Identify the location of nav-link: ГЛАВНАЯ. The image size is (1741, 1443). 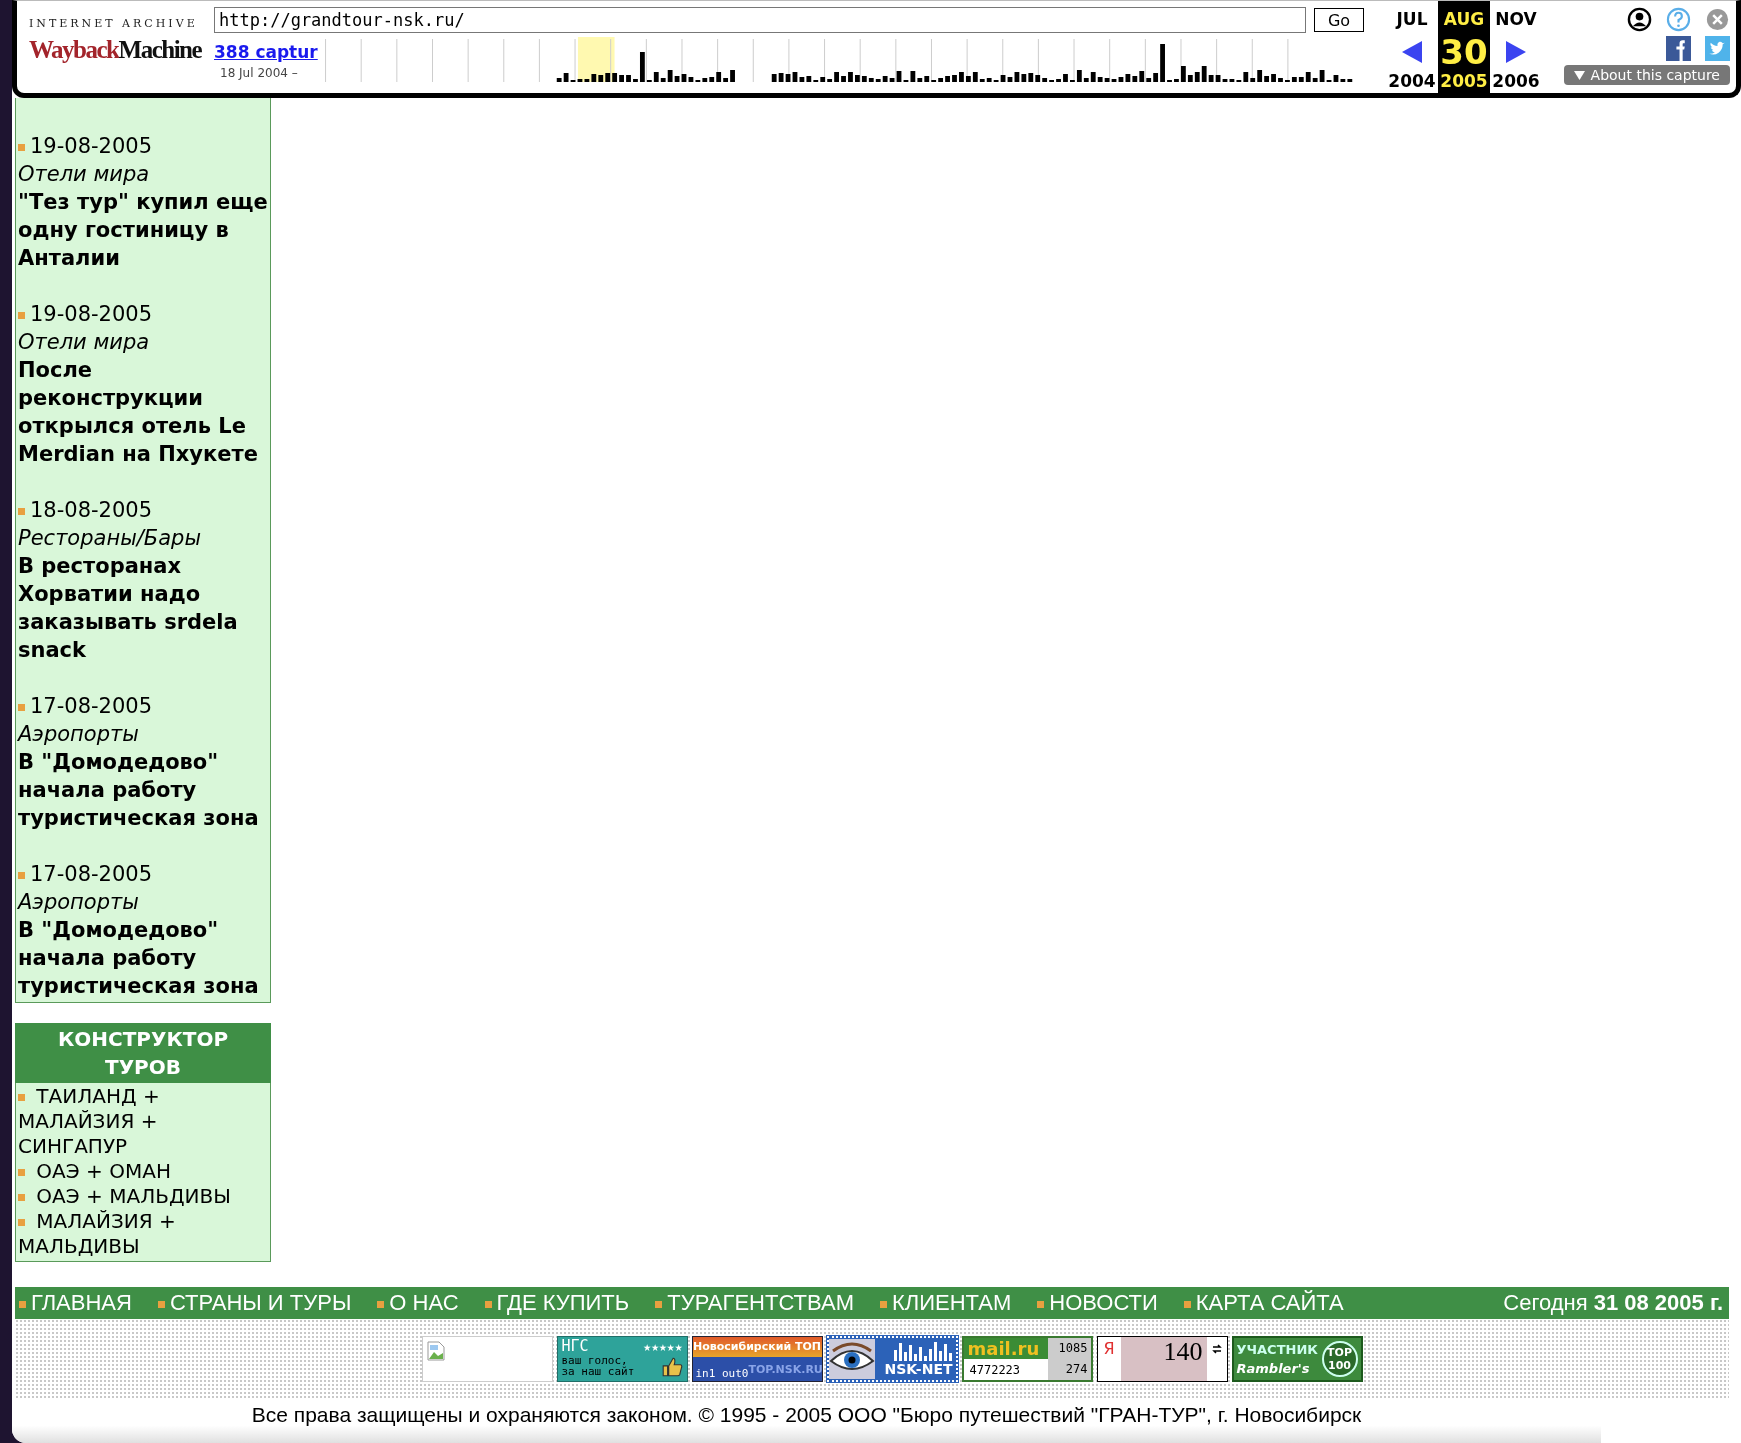
(75, 1303).